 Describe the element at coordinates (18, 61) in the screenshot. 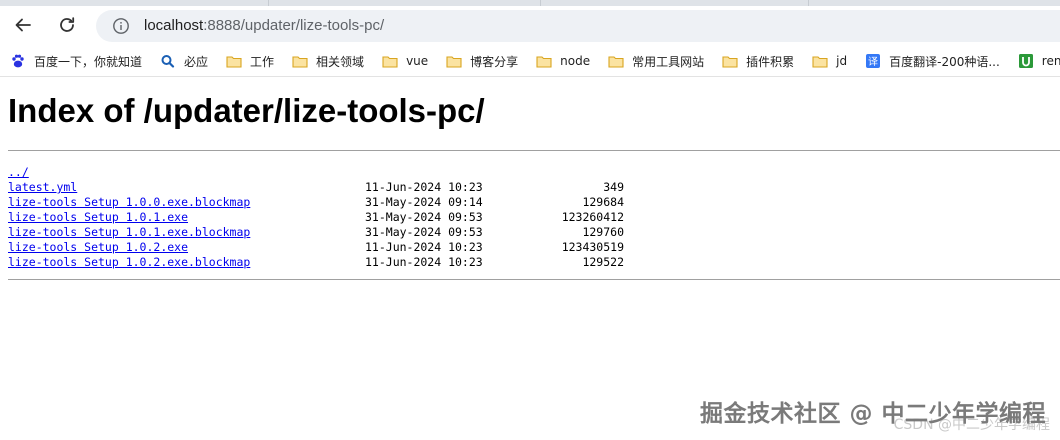

I see `baidu-paw-icon` at that location.